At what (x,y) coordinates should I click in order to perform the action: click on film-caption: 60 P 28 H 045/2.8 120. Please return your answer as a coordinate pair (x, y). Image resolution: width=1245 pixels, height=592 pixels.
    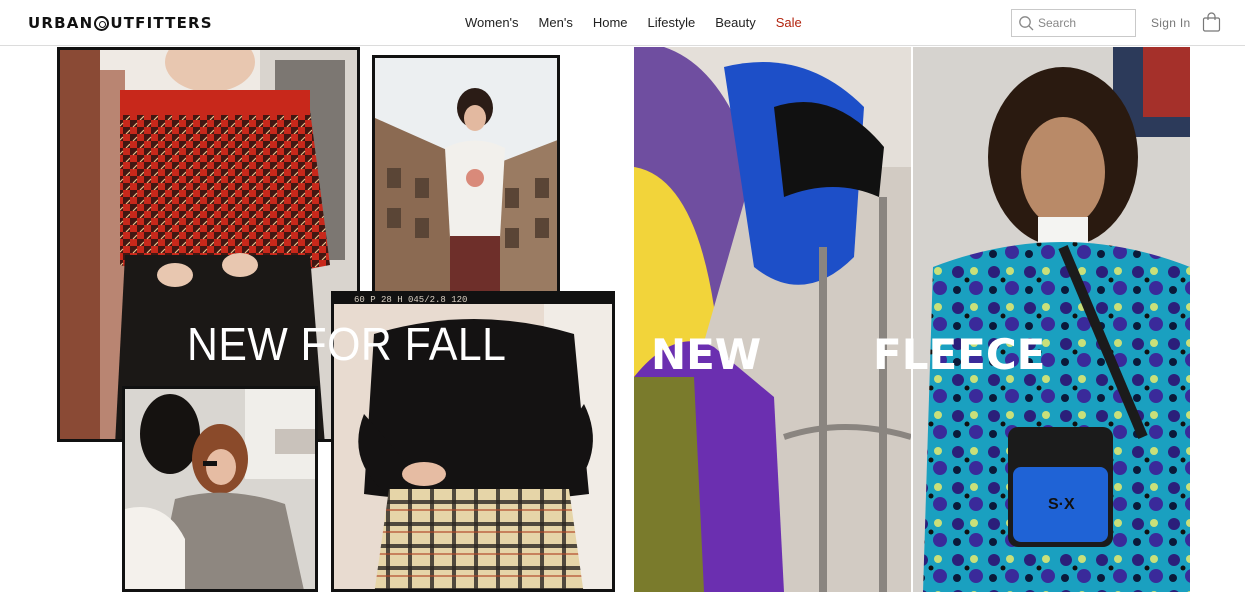
    Looking at the image, I should click on (410, 300).